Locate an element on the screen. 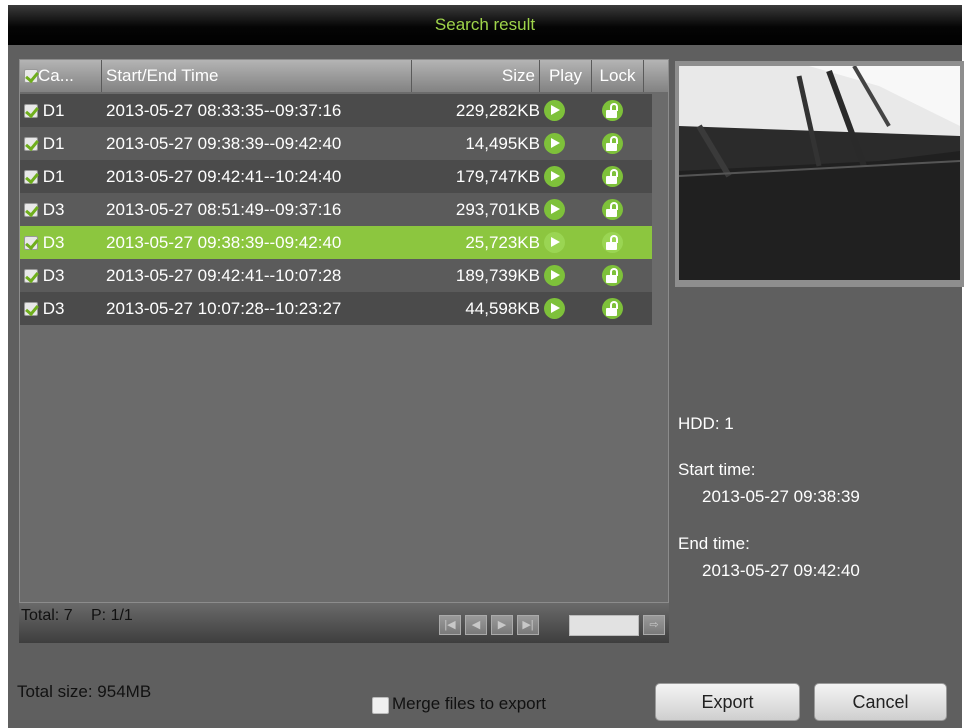 The height and width of the screenshot is (728, 964). row-size: 229,282KB is located at coordinates (497, 110).